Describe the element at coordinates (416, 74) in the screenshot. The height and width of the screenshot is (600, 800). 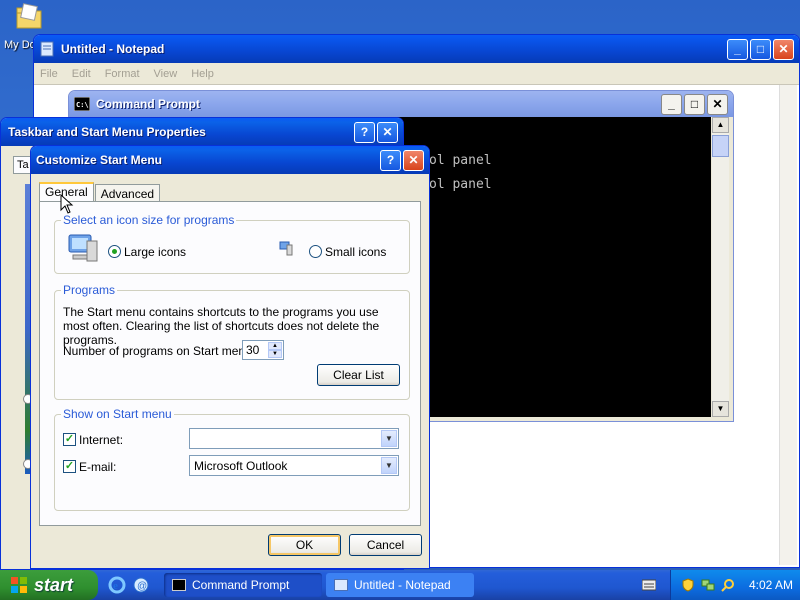
I see `notepad-menubar: File Edit Format View Help` at that location.